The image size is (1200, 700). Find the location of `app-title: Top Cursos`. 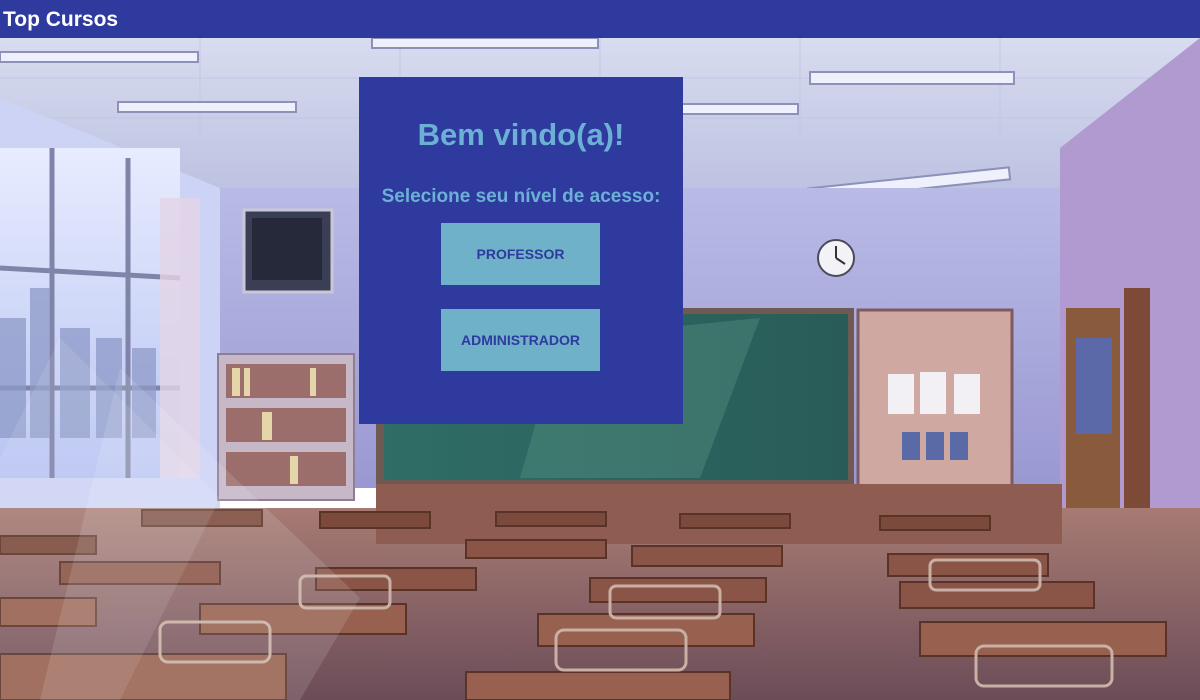

app-title: Top Cursos is located at coordinates (61, 19).